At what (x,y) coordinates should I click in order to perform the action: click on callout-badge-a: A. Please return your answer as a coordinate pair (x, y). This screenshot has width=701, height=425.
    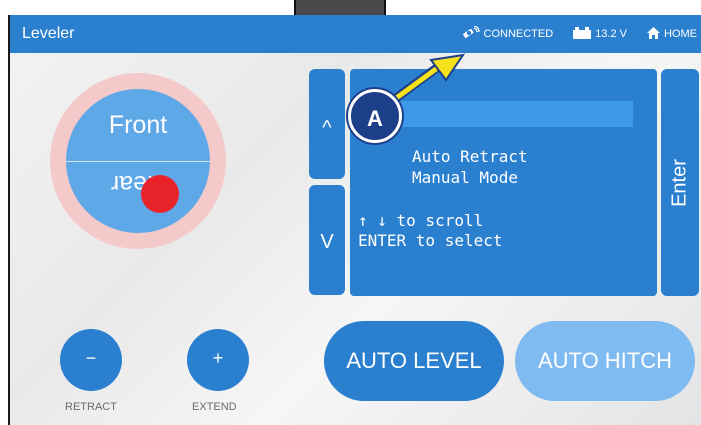
    Looking at the image, I should click on (375, 116).